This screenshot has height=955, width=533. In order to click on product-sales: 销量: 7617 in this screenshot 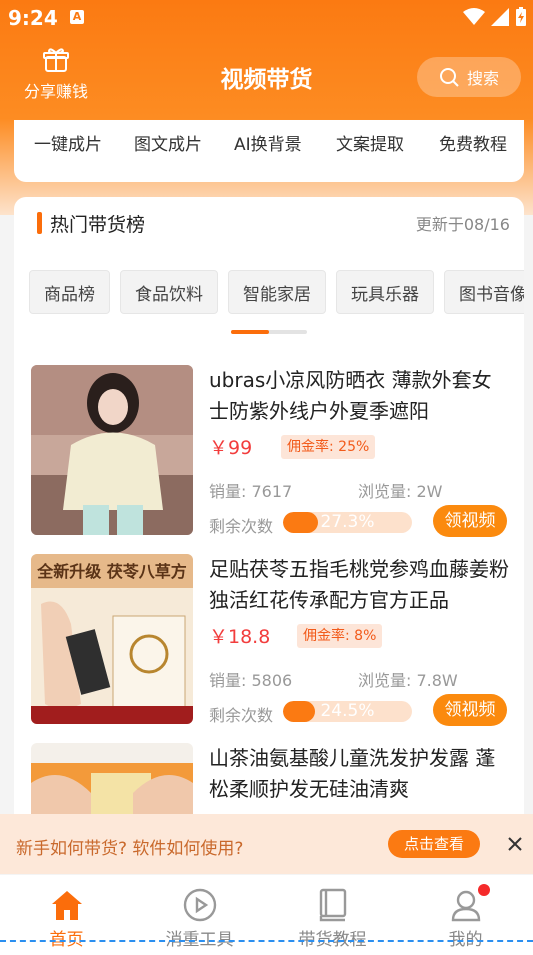, I will do `click(251, 491)`.